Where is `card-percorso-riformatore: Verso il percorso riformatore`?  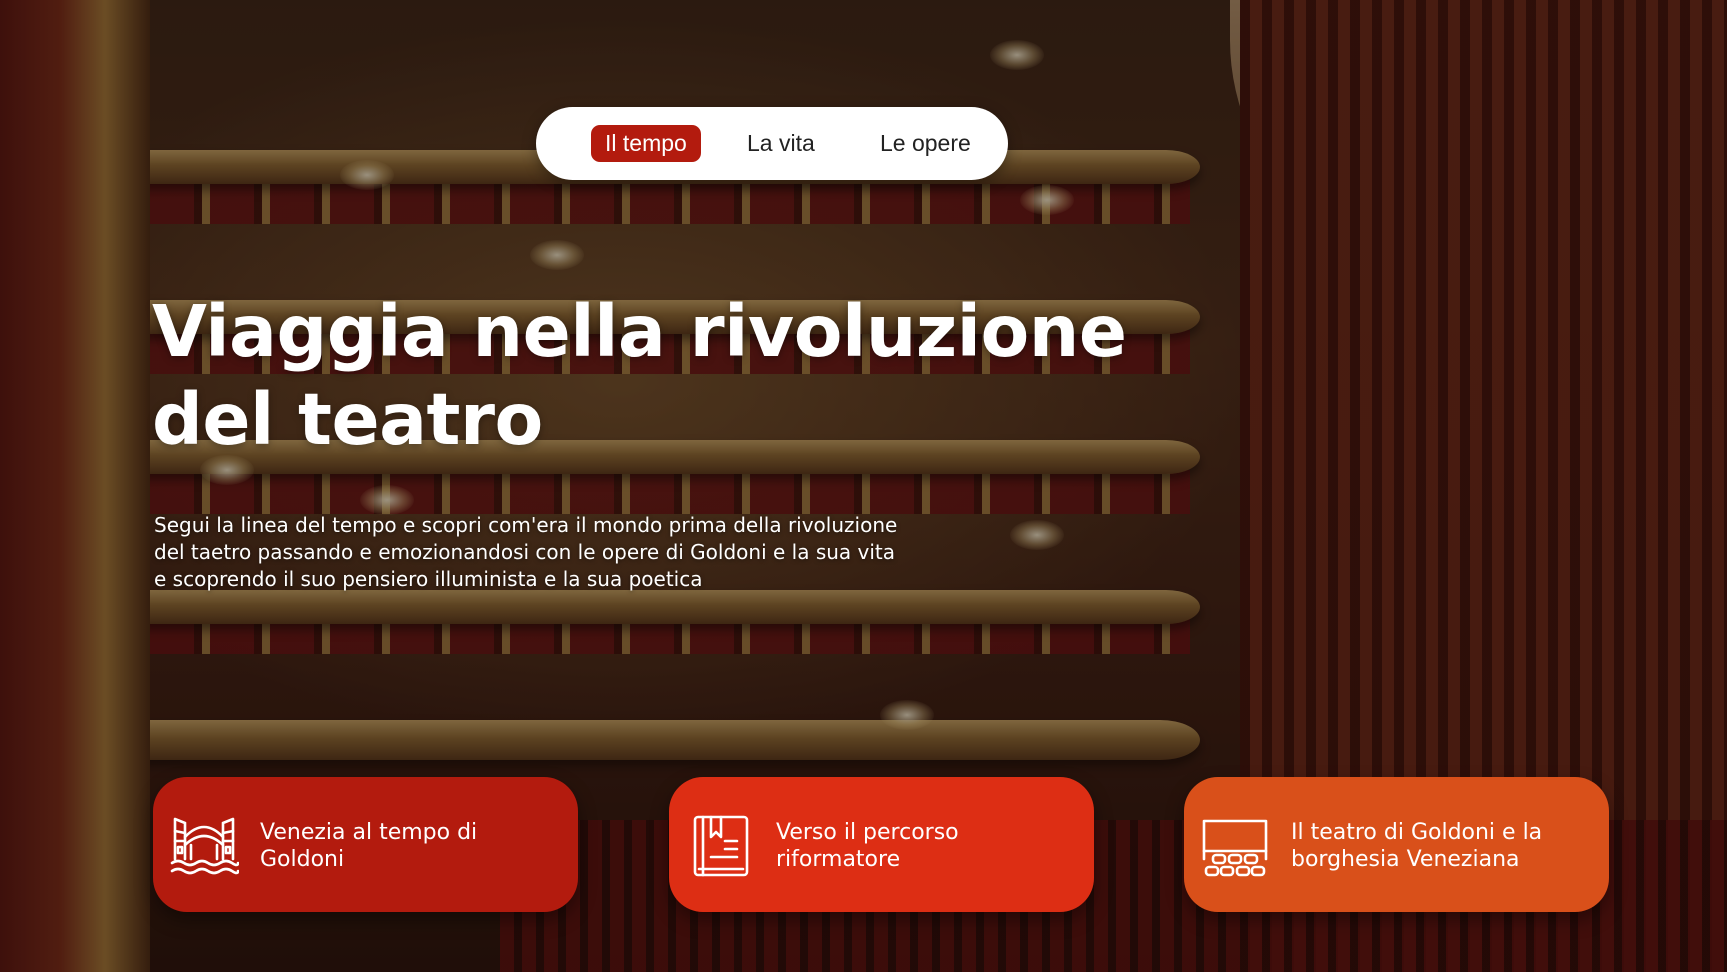 card-percorso-riformatore: Verso il percorso riformatore is located at coordinates (881, 844).